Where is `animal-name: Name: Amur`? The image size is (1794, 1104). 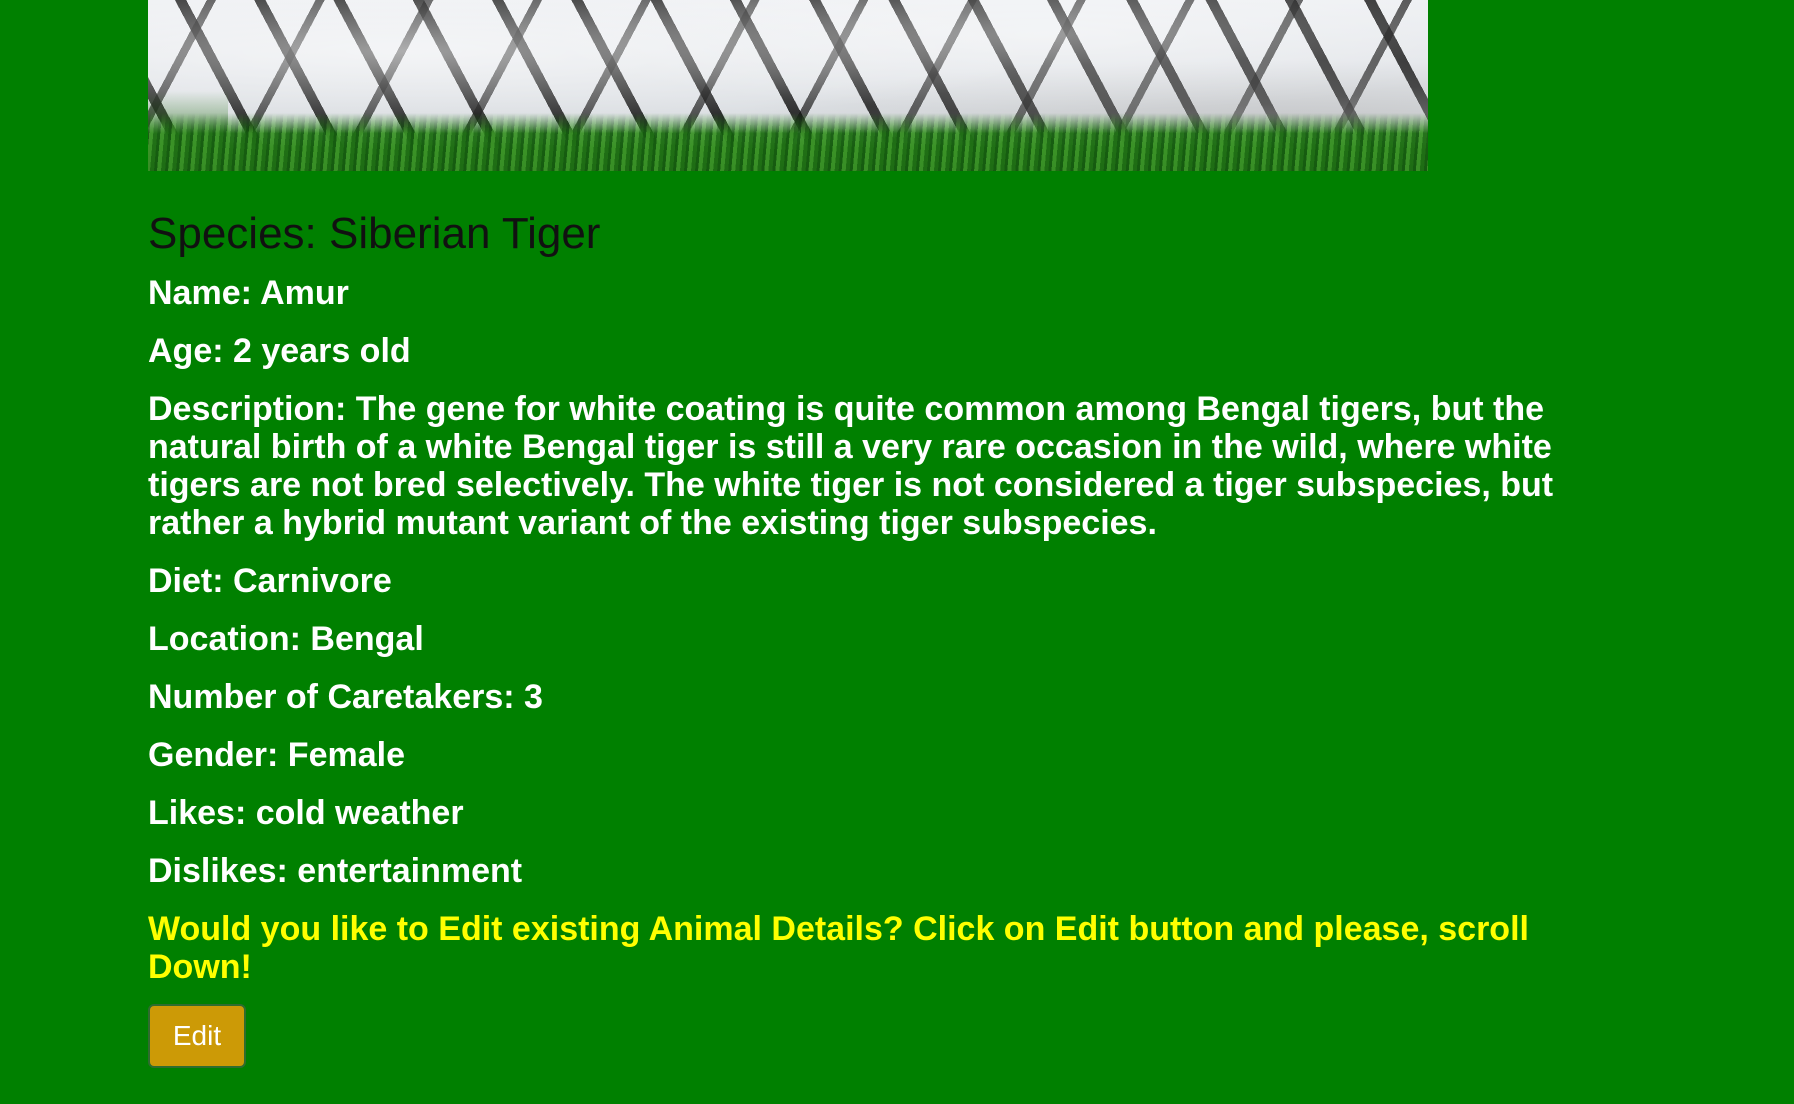
animal-name: Name: Amur is located at coordinates (878, 293).